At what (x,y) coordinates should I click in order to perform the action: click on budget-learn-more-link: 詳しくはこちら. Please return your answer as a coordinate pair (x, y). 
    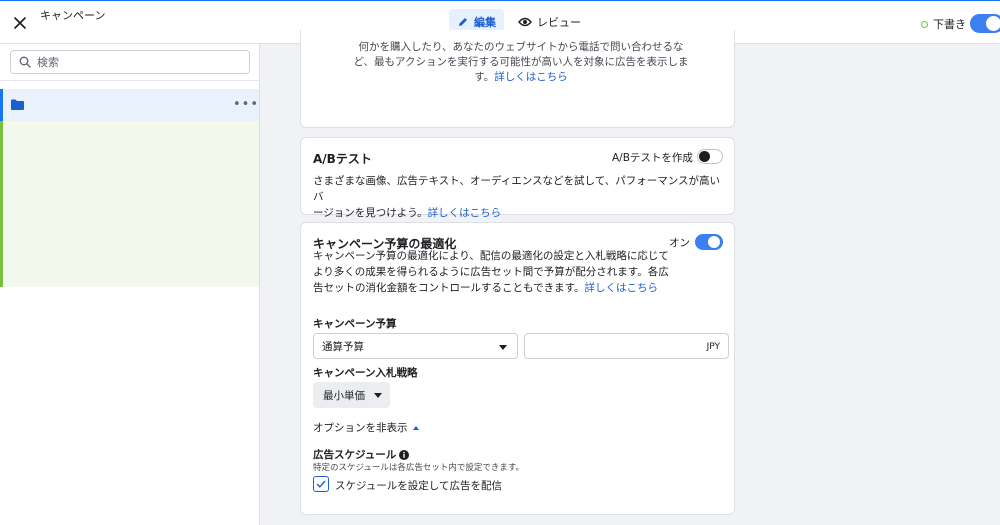
    Looking at the image, I should click on (622, 288).